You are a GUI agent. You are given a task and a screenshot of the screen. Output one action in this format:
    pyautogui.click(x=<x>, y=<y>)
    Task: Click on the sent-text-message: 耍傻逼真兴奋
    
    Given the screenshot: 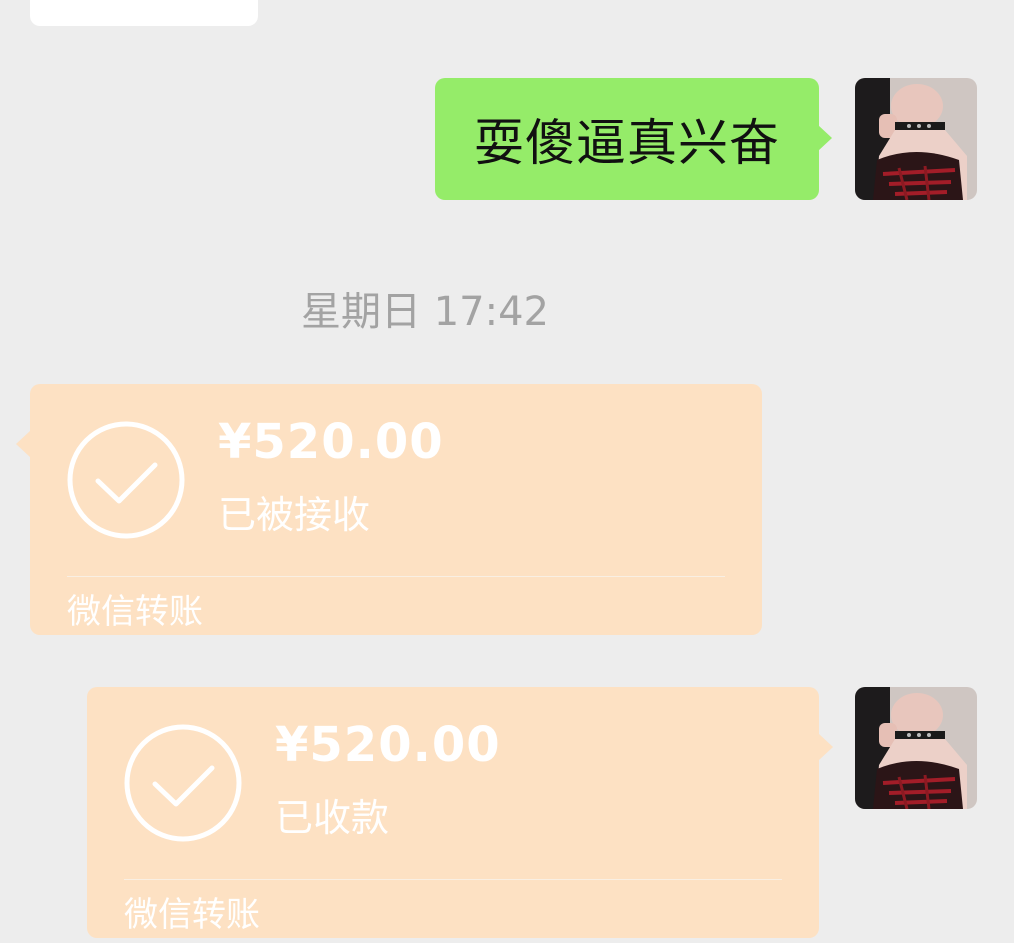 What is the action you would take?
    pyautogui.click(x=633, y=139)
    